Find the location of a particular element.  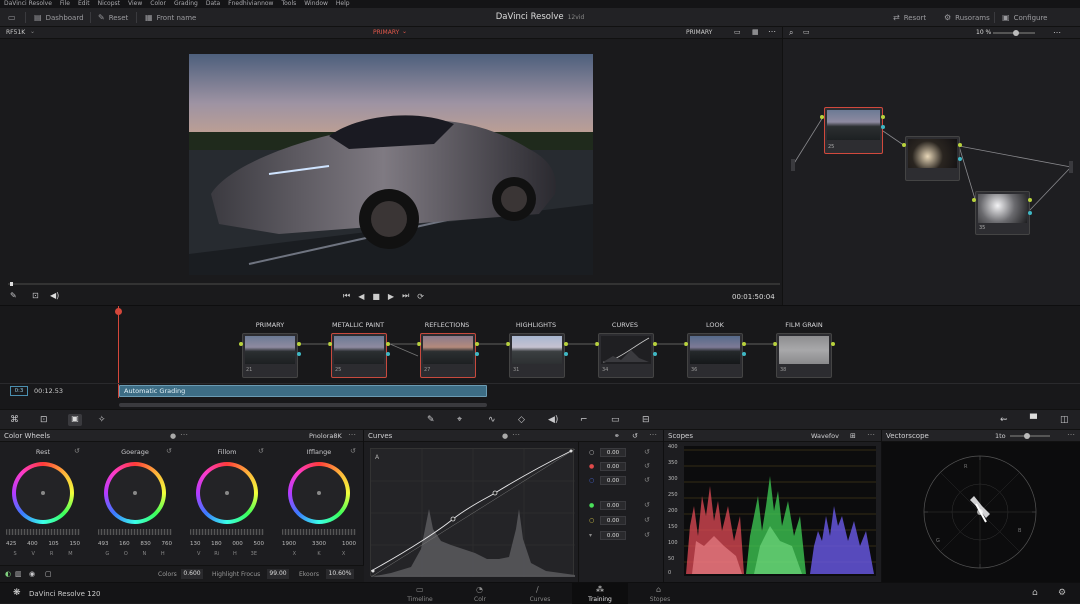

track-index: 0:3 is located at coordinates (19, 391).